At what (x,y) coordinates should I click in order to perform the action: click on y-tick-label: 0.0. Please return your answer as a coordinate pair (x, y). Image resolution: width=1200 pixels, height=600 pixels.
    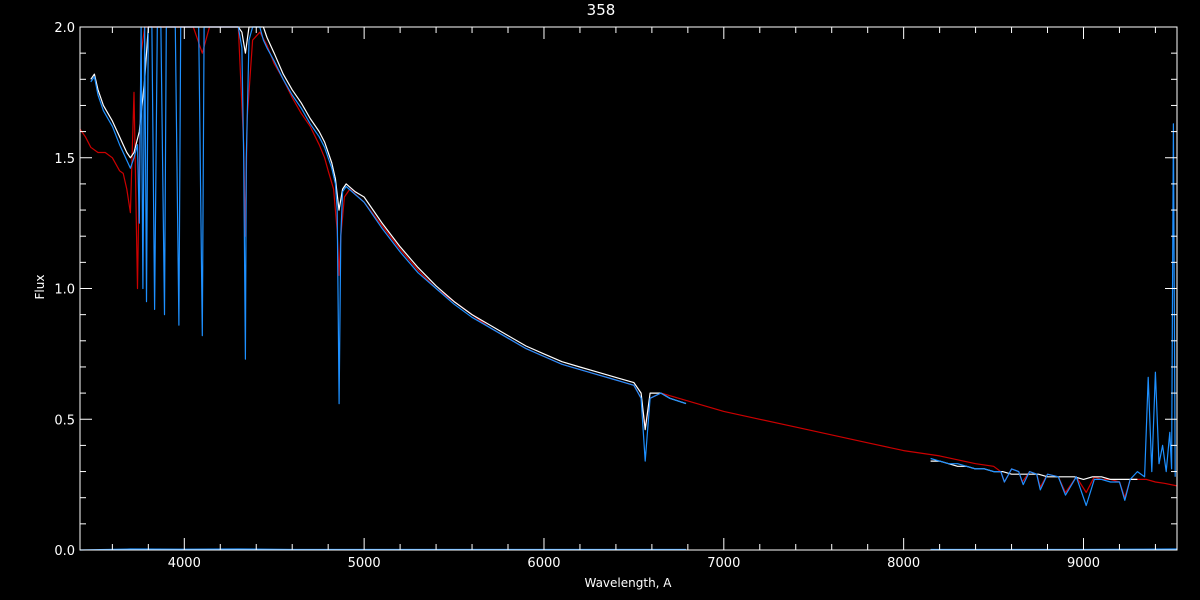
    Looking at the image, I should click on (64, 551).